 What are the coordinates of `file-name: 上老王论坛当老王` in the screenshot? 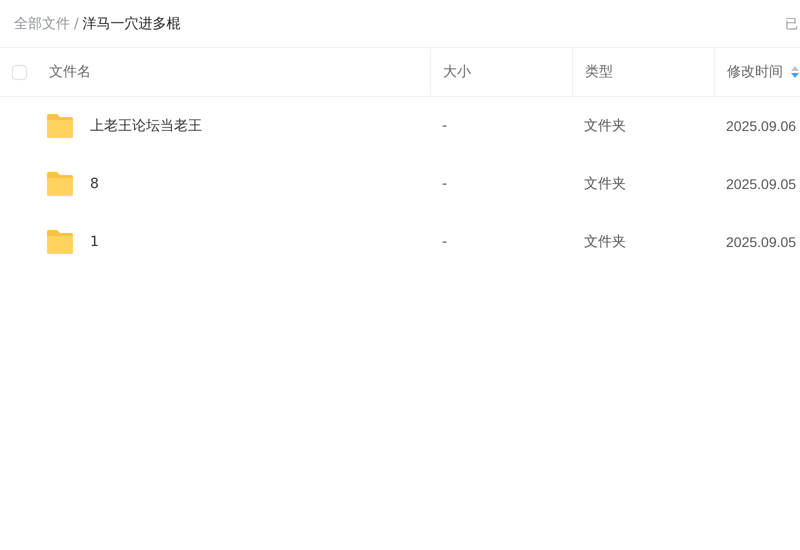 It's located at (146, 126).